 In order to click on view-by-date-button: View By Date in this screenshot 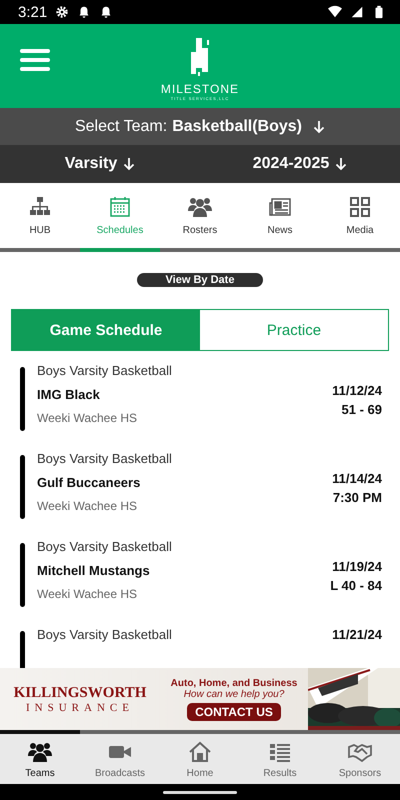, I will do `click(200, 280)`.